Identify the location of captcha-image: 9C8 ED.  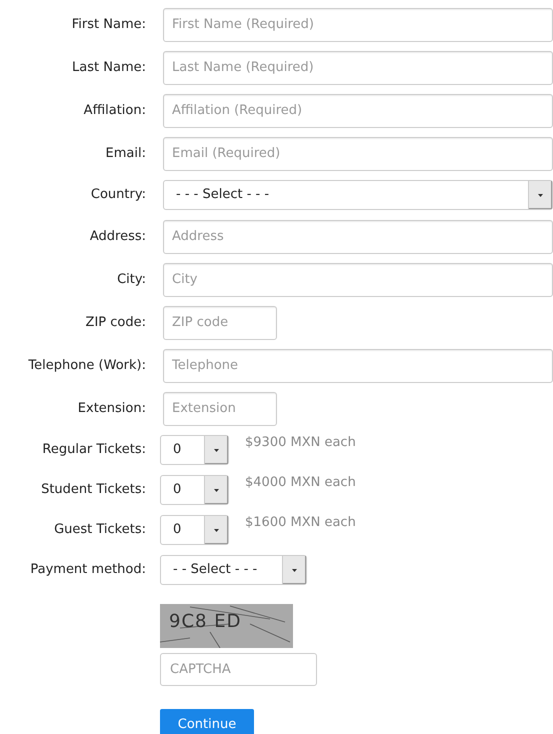
(226, 626).